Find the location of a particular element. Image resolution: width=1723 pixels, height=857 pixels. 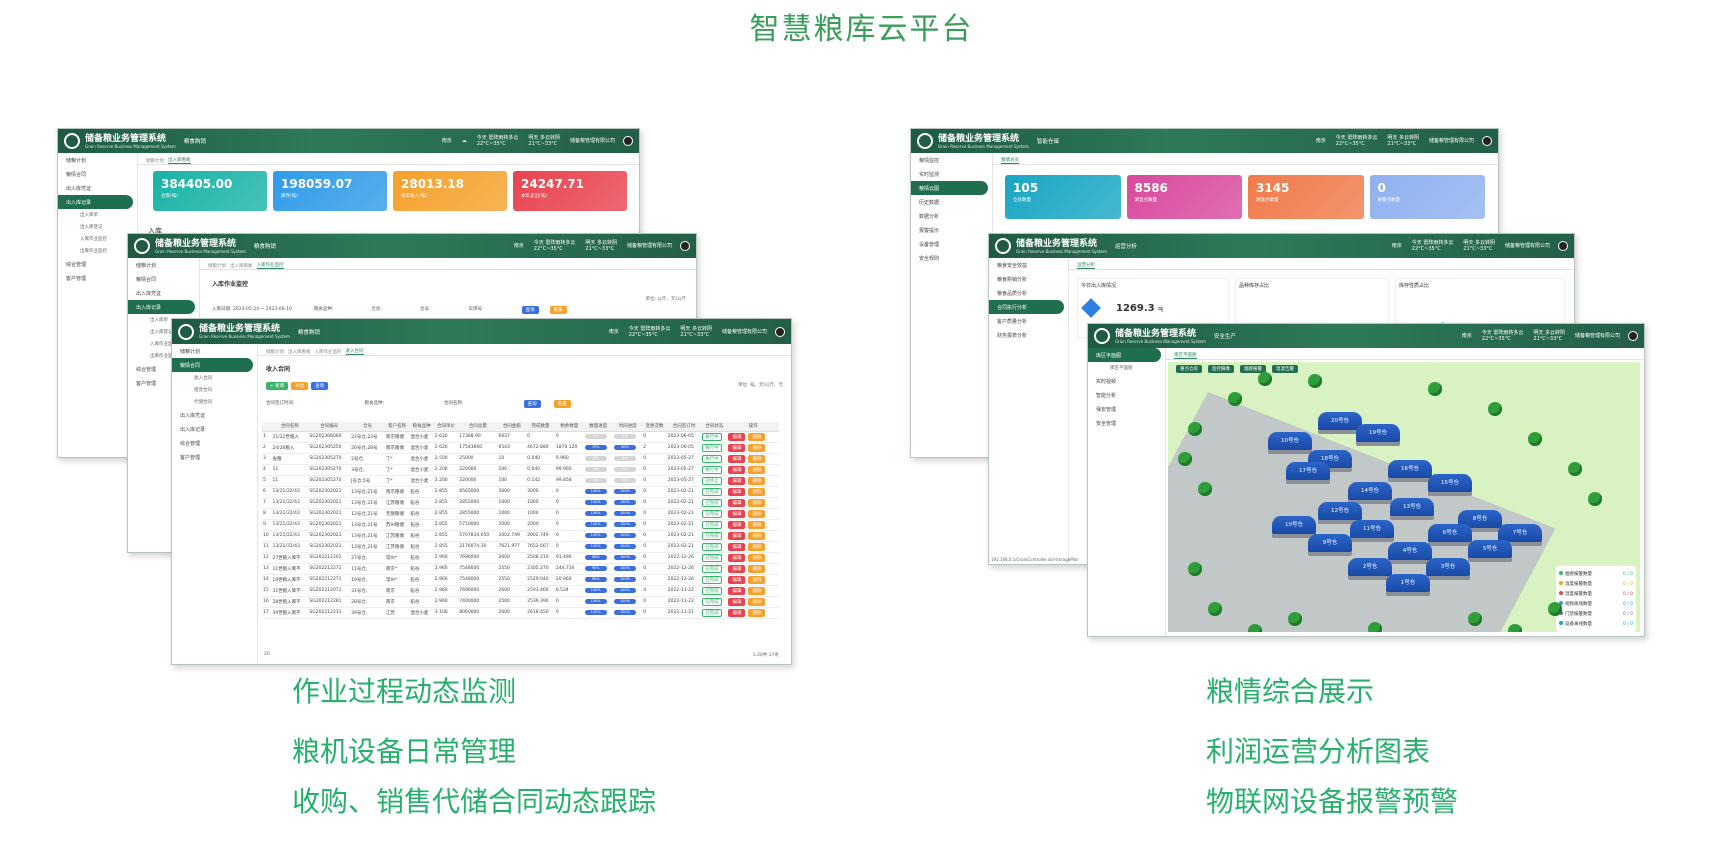

sidebar-item: 库区平面图 is located at coordinates (1126, 368).